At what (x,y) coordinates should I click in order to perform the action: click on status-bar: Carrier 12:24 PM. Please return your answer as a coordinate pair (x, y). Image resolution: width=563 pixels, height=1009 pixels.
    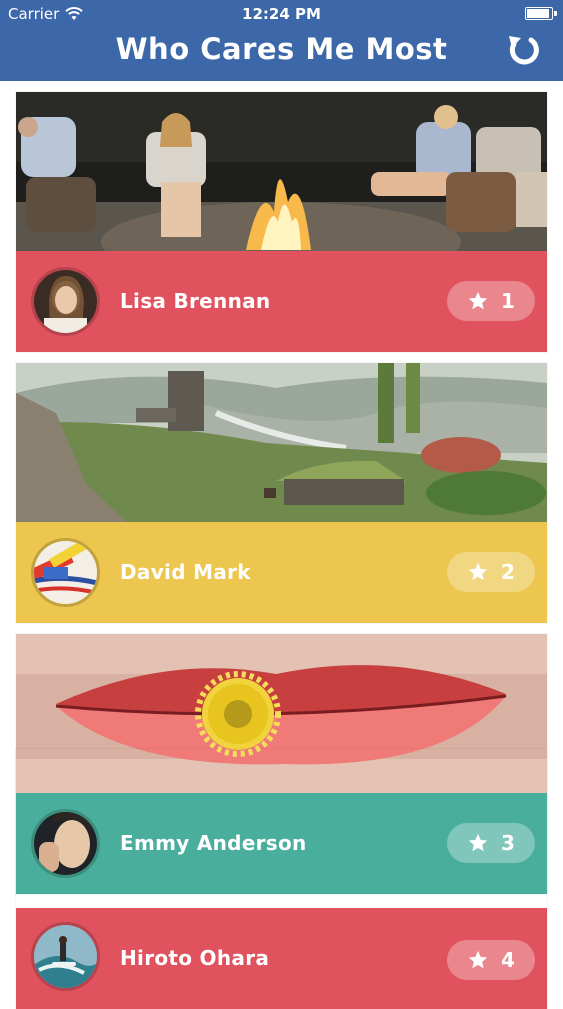
    Looking at the image, I should click on (281, 14).